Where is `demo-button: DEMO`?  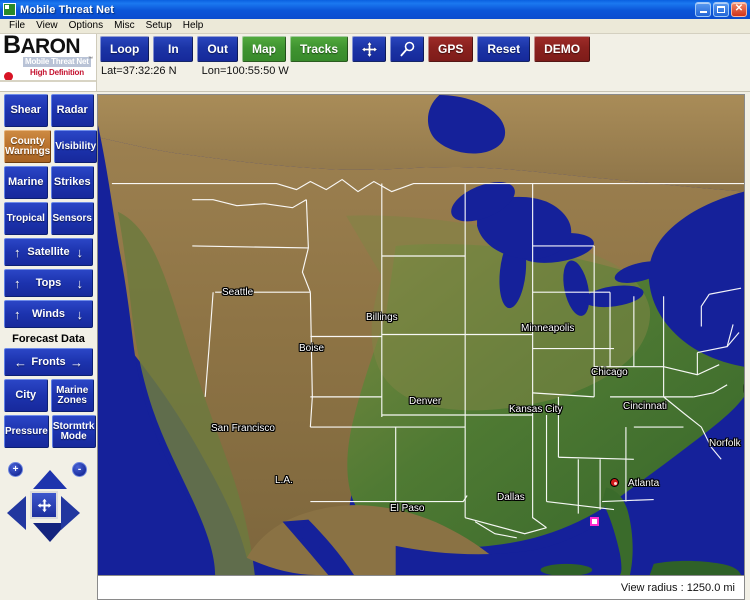
demo-button: DEMO is located at coordinates (562, 49).